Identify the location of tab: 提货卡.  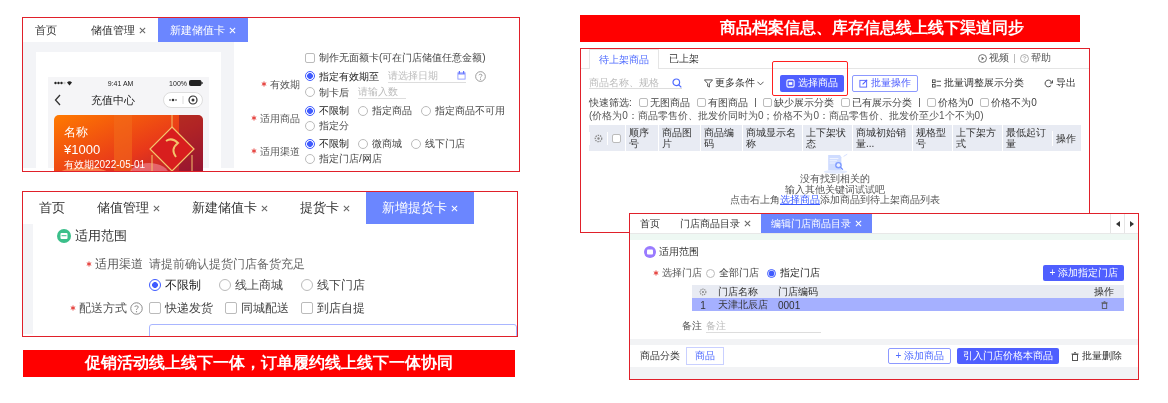
(325, 208).